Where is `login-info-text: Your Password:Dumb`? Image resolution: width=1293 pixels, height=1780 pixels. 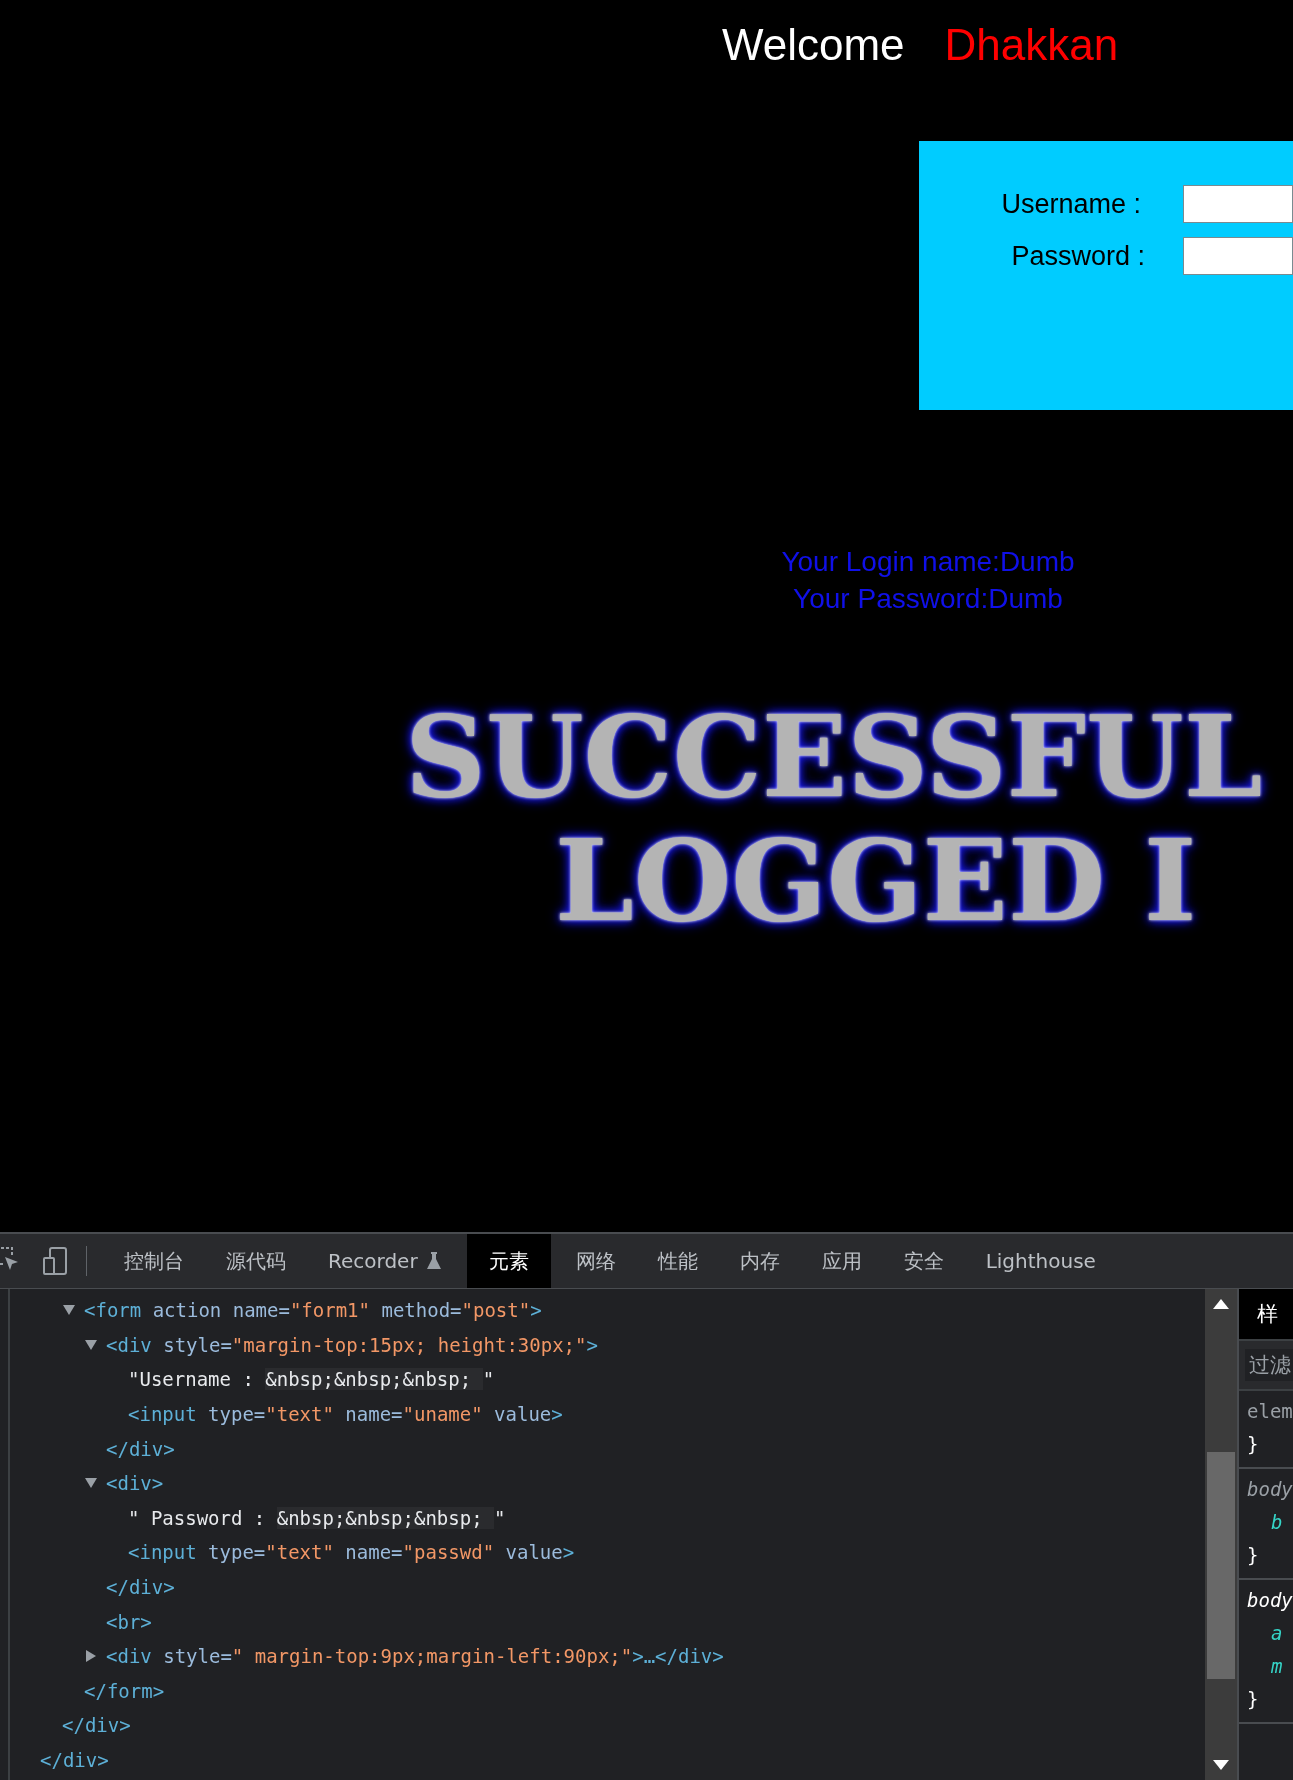 login-info-text: Your Password:Dumb is located at coordinates (928, 599).